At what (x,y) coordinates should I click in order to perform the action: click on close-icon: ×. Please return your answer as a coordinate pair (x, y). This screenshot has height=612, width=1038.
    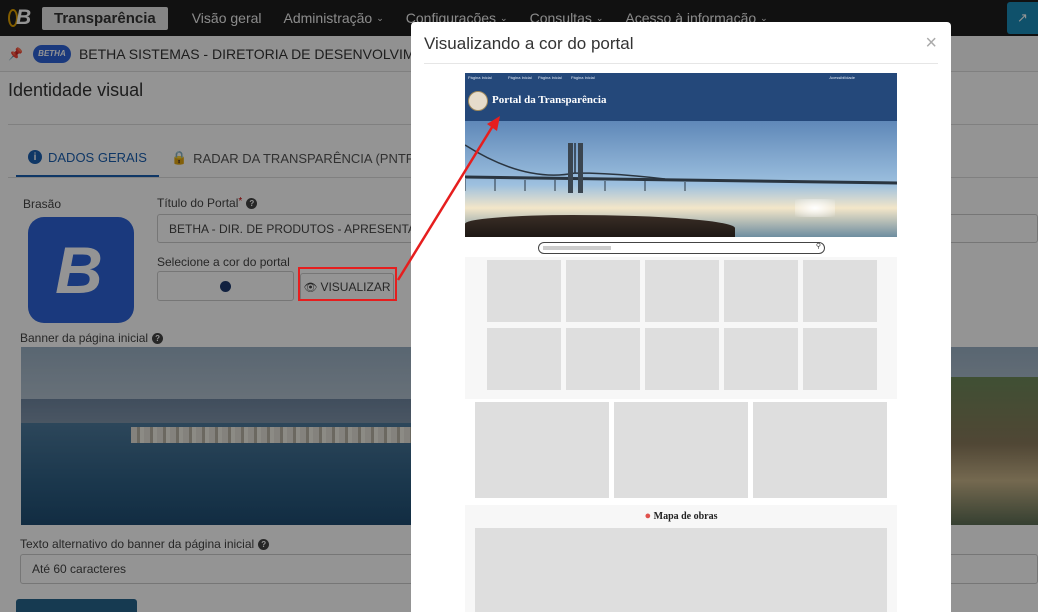
    Looking at the image, I should click on (931, 43).